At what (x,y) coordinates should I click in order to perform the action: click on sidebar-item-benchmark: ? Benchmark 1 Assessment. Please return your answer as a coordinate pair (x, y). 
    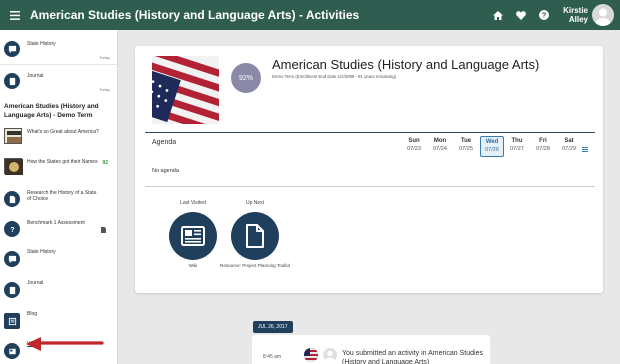
    Looking at the image, I should click on (58, 230).